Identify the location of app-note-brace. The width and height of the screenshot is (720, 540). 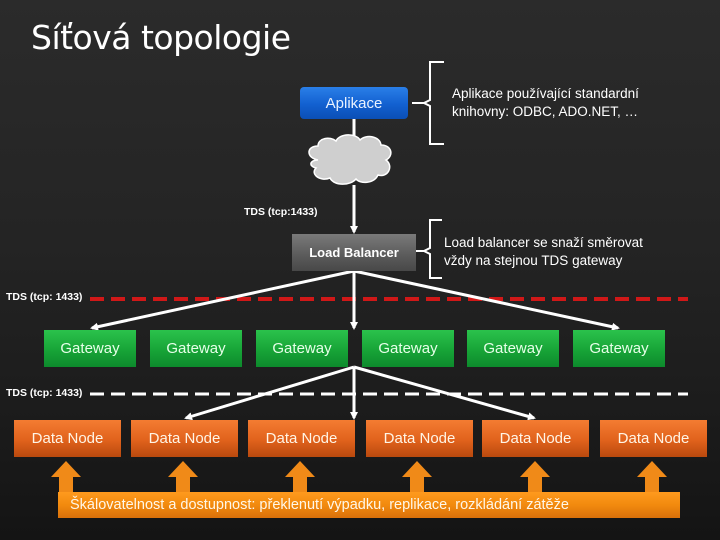
(432, 103).